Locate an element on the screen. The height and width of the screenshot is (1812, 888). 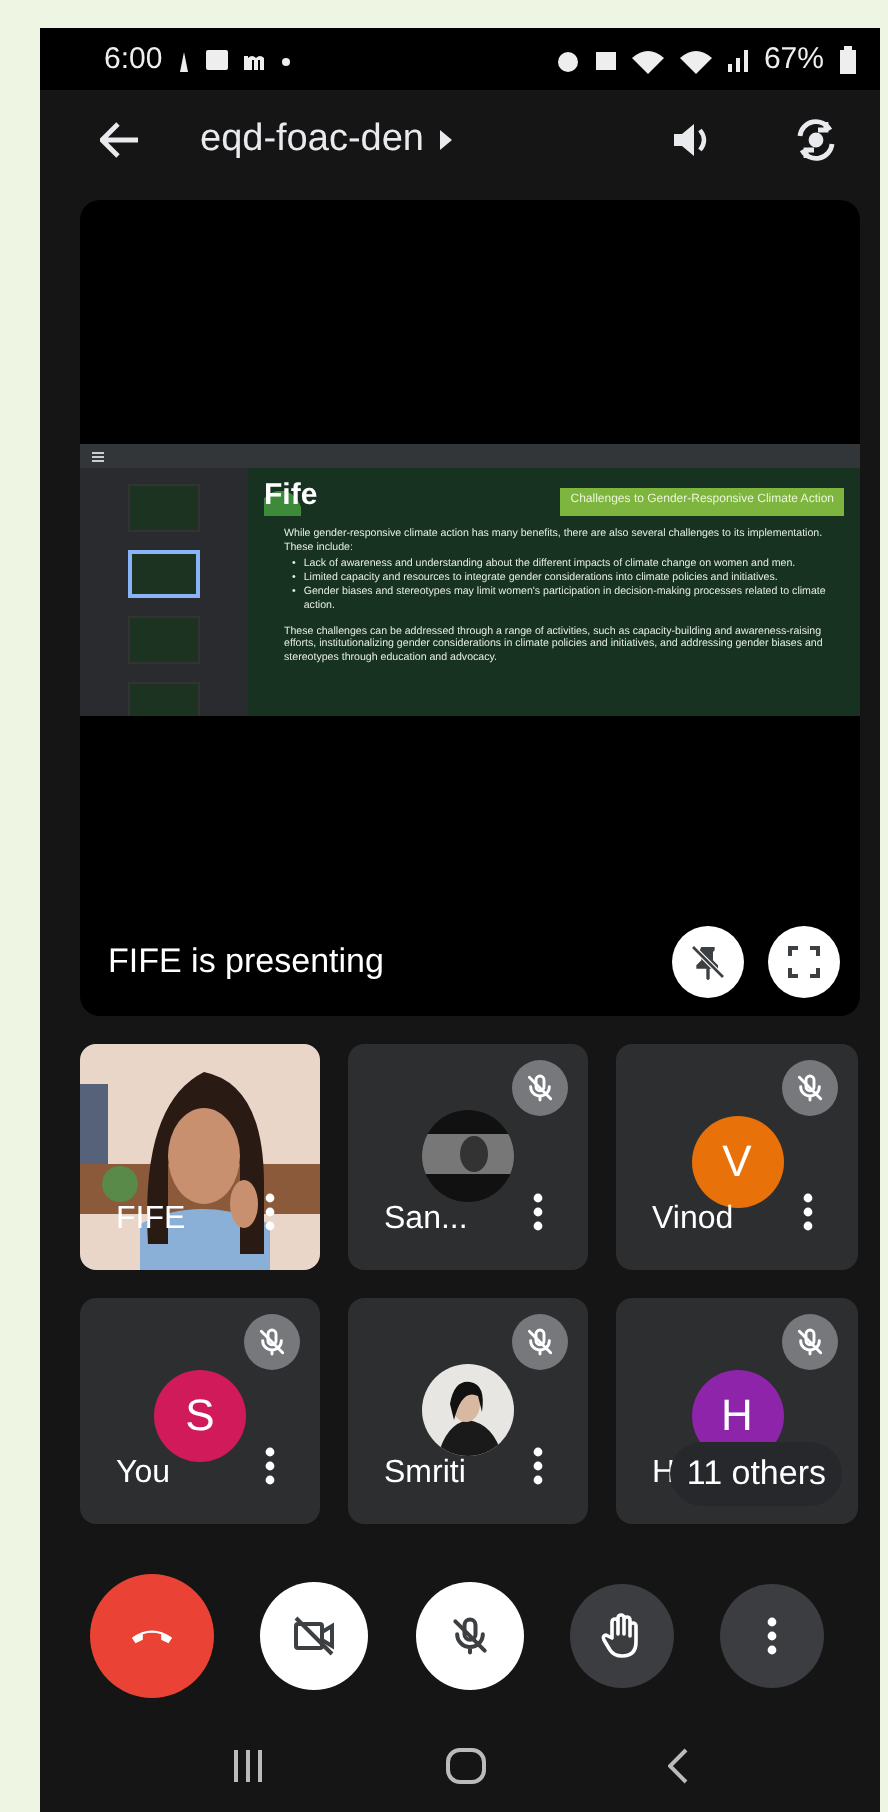
participant-name: Smriti is located at coordinates (425, 1474).